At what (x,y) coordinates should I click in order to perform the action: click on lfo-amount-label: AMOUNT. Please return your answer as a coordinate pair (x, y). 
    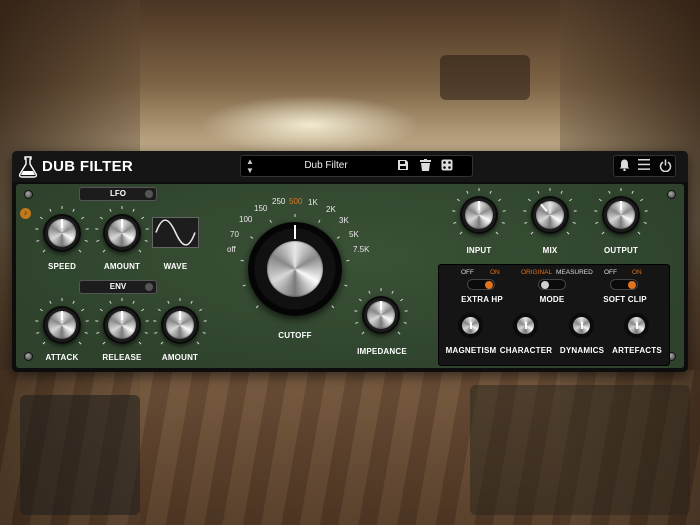
    Looking at the image, I should click on (122, 266).